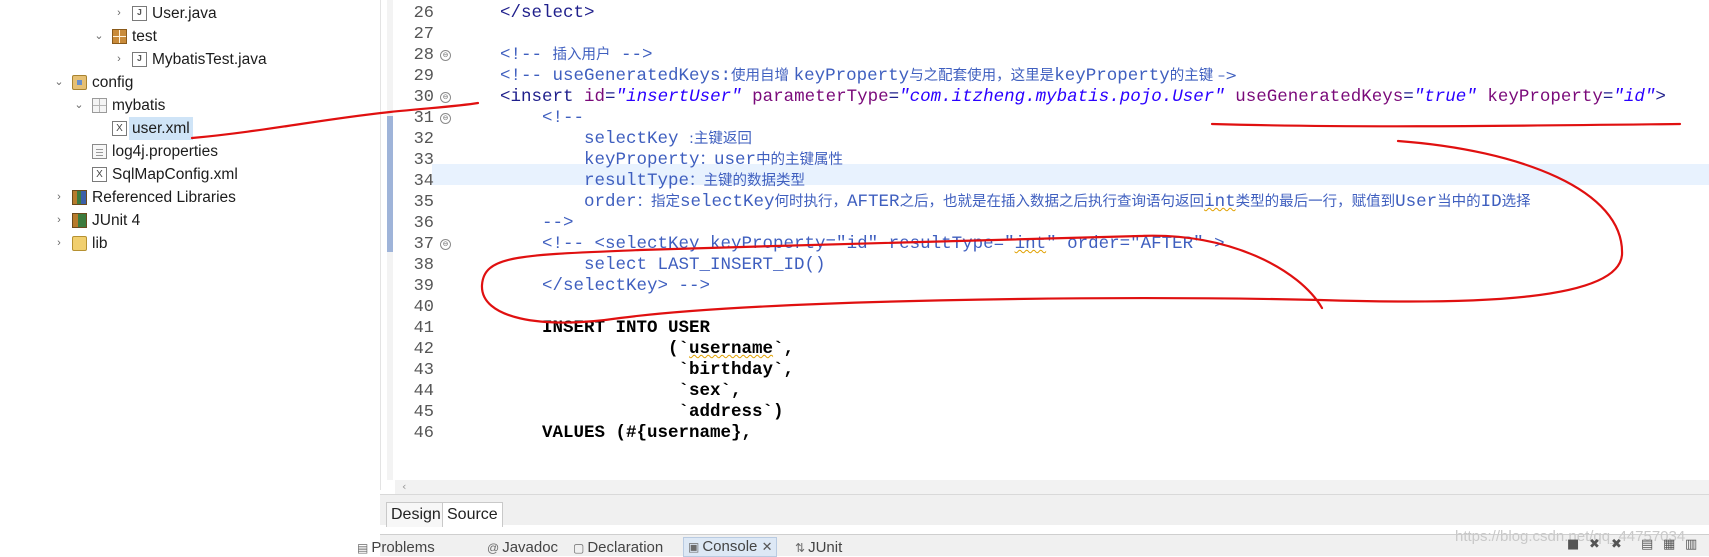 This screenshot has width=1709, height=557. What do you see at coordinates (631, 55) in the screenshot?
I see `code-token: -->` at bounding box center [631, 55].